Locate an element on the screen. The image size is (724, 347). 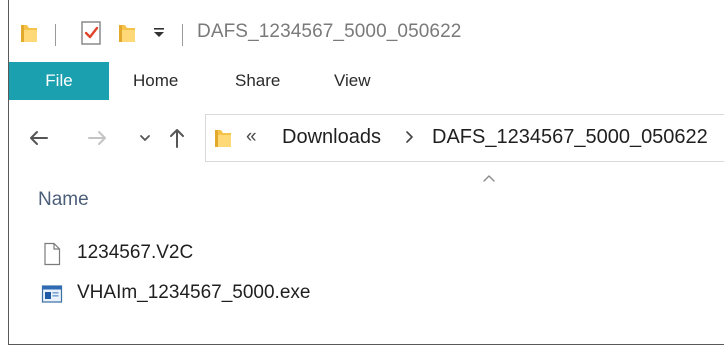
file-name: VHAIm_1234567_5000.exe is located at coordinates (194, 292).